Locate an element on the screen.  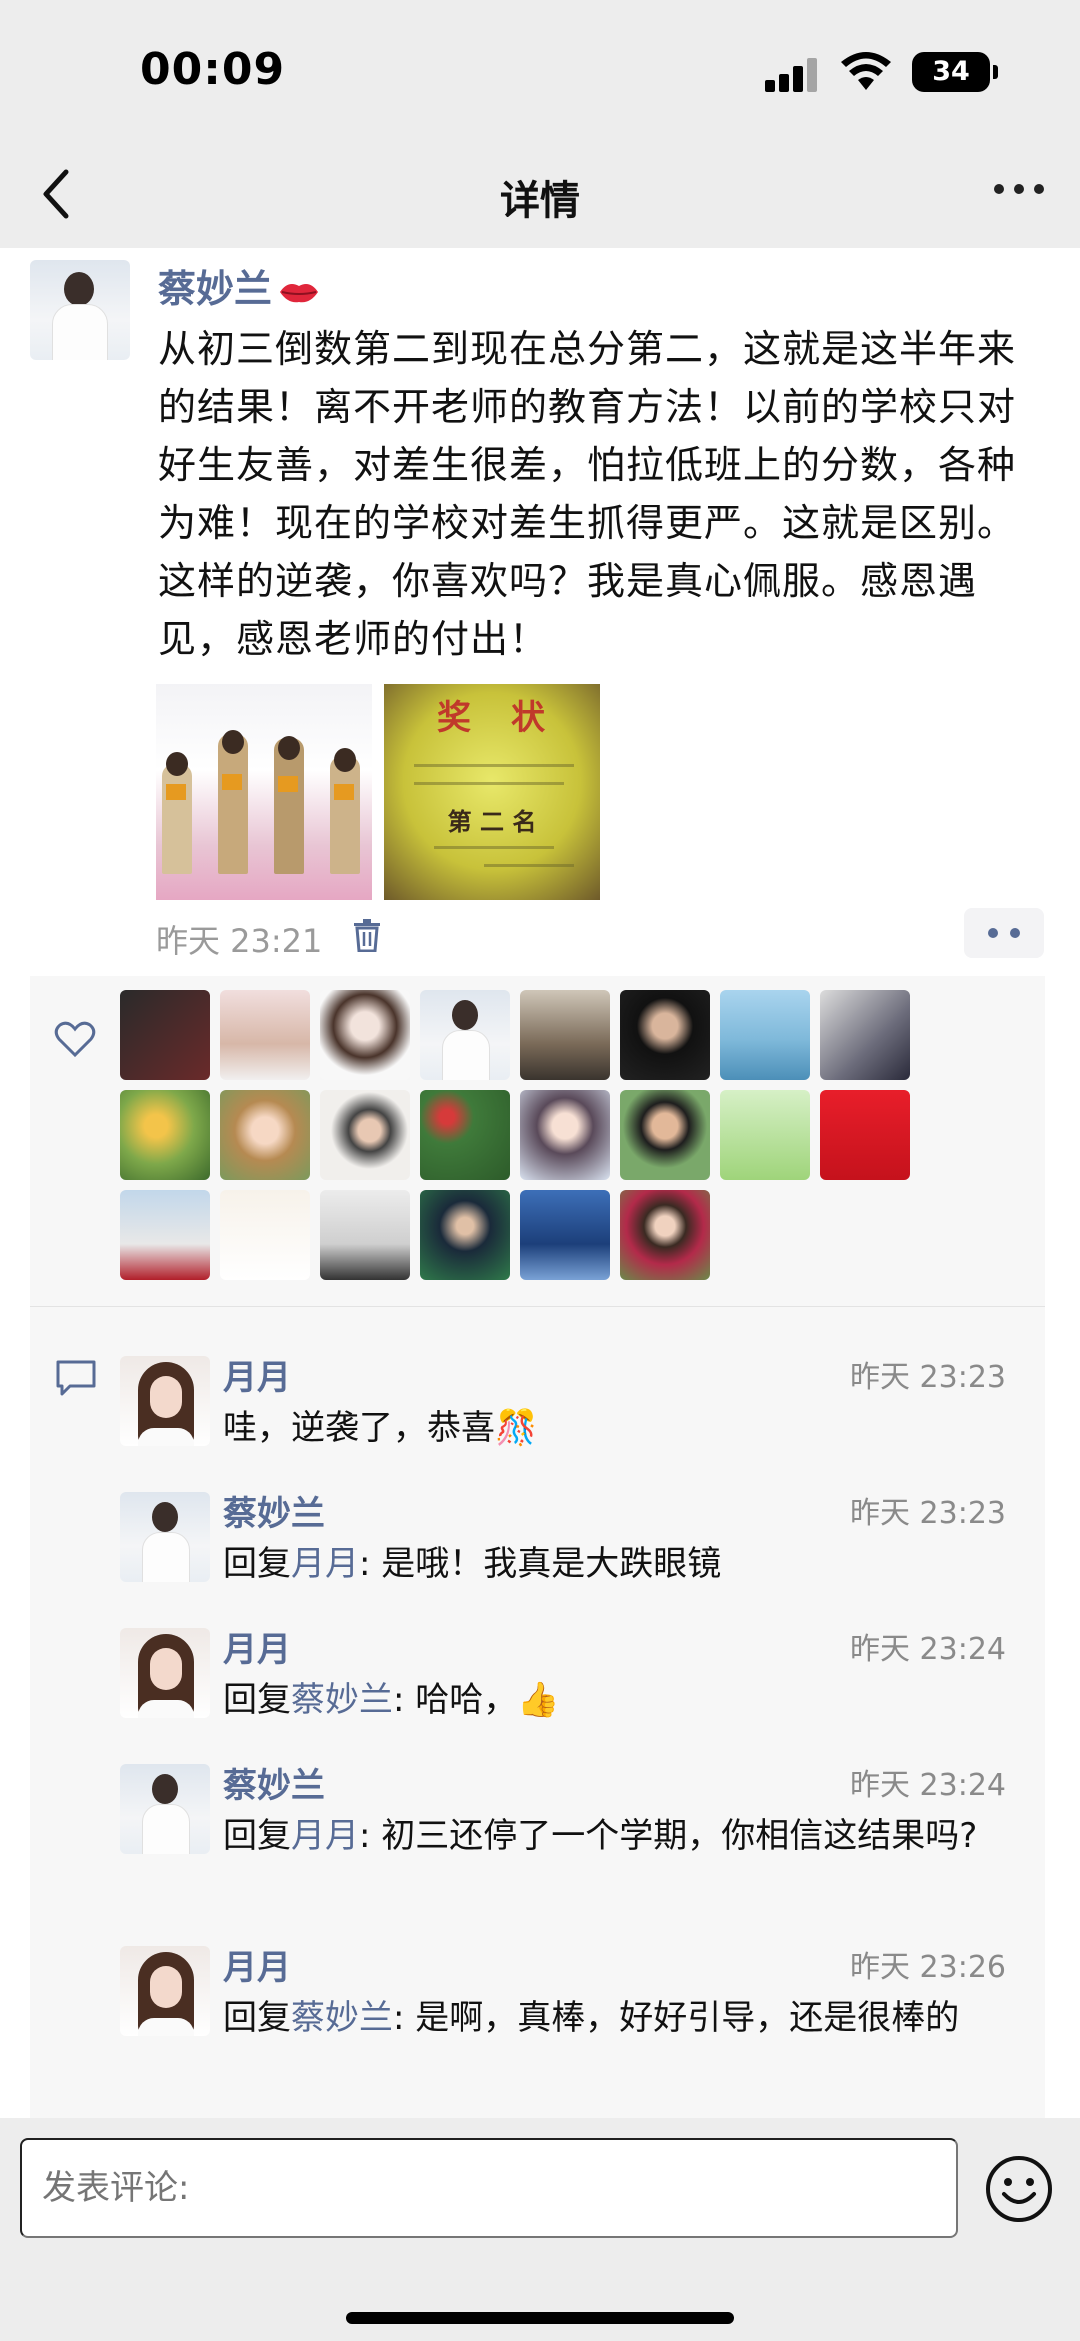
wifi-icon is located at coordinates (866, 71).